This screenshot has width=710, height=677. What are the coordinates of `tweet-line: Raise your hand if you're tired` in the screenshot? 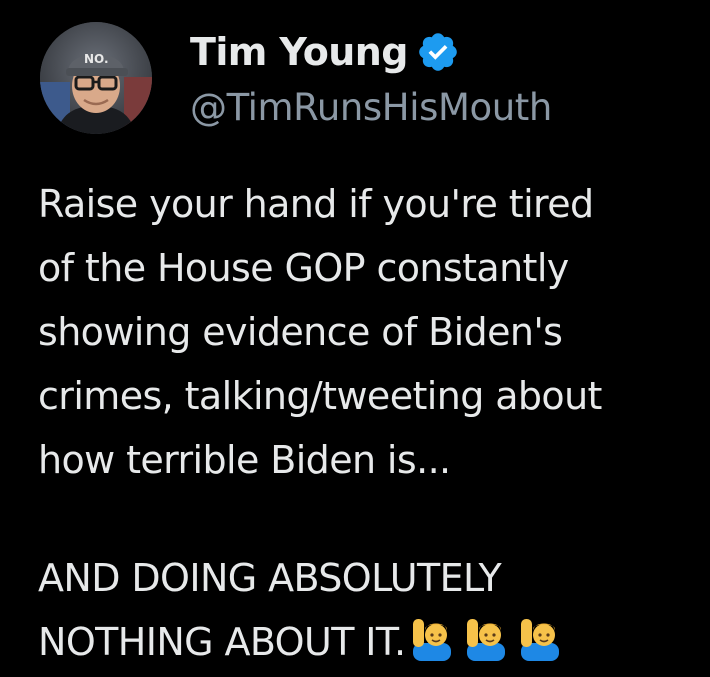 It's located at (316, 204).